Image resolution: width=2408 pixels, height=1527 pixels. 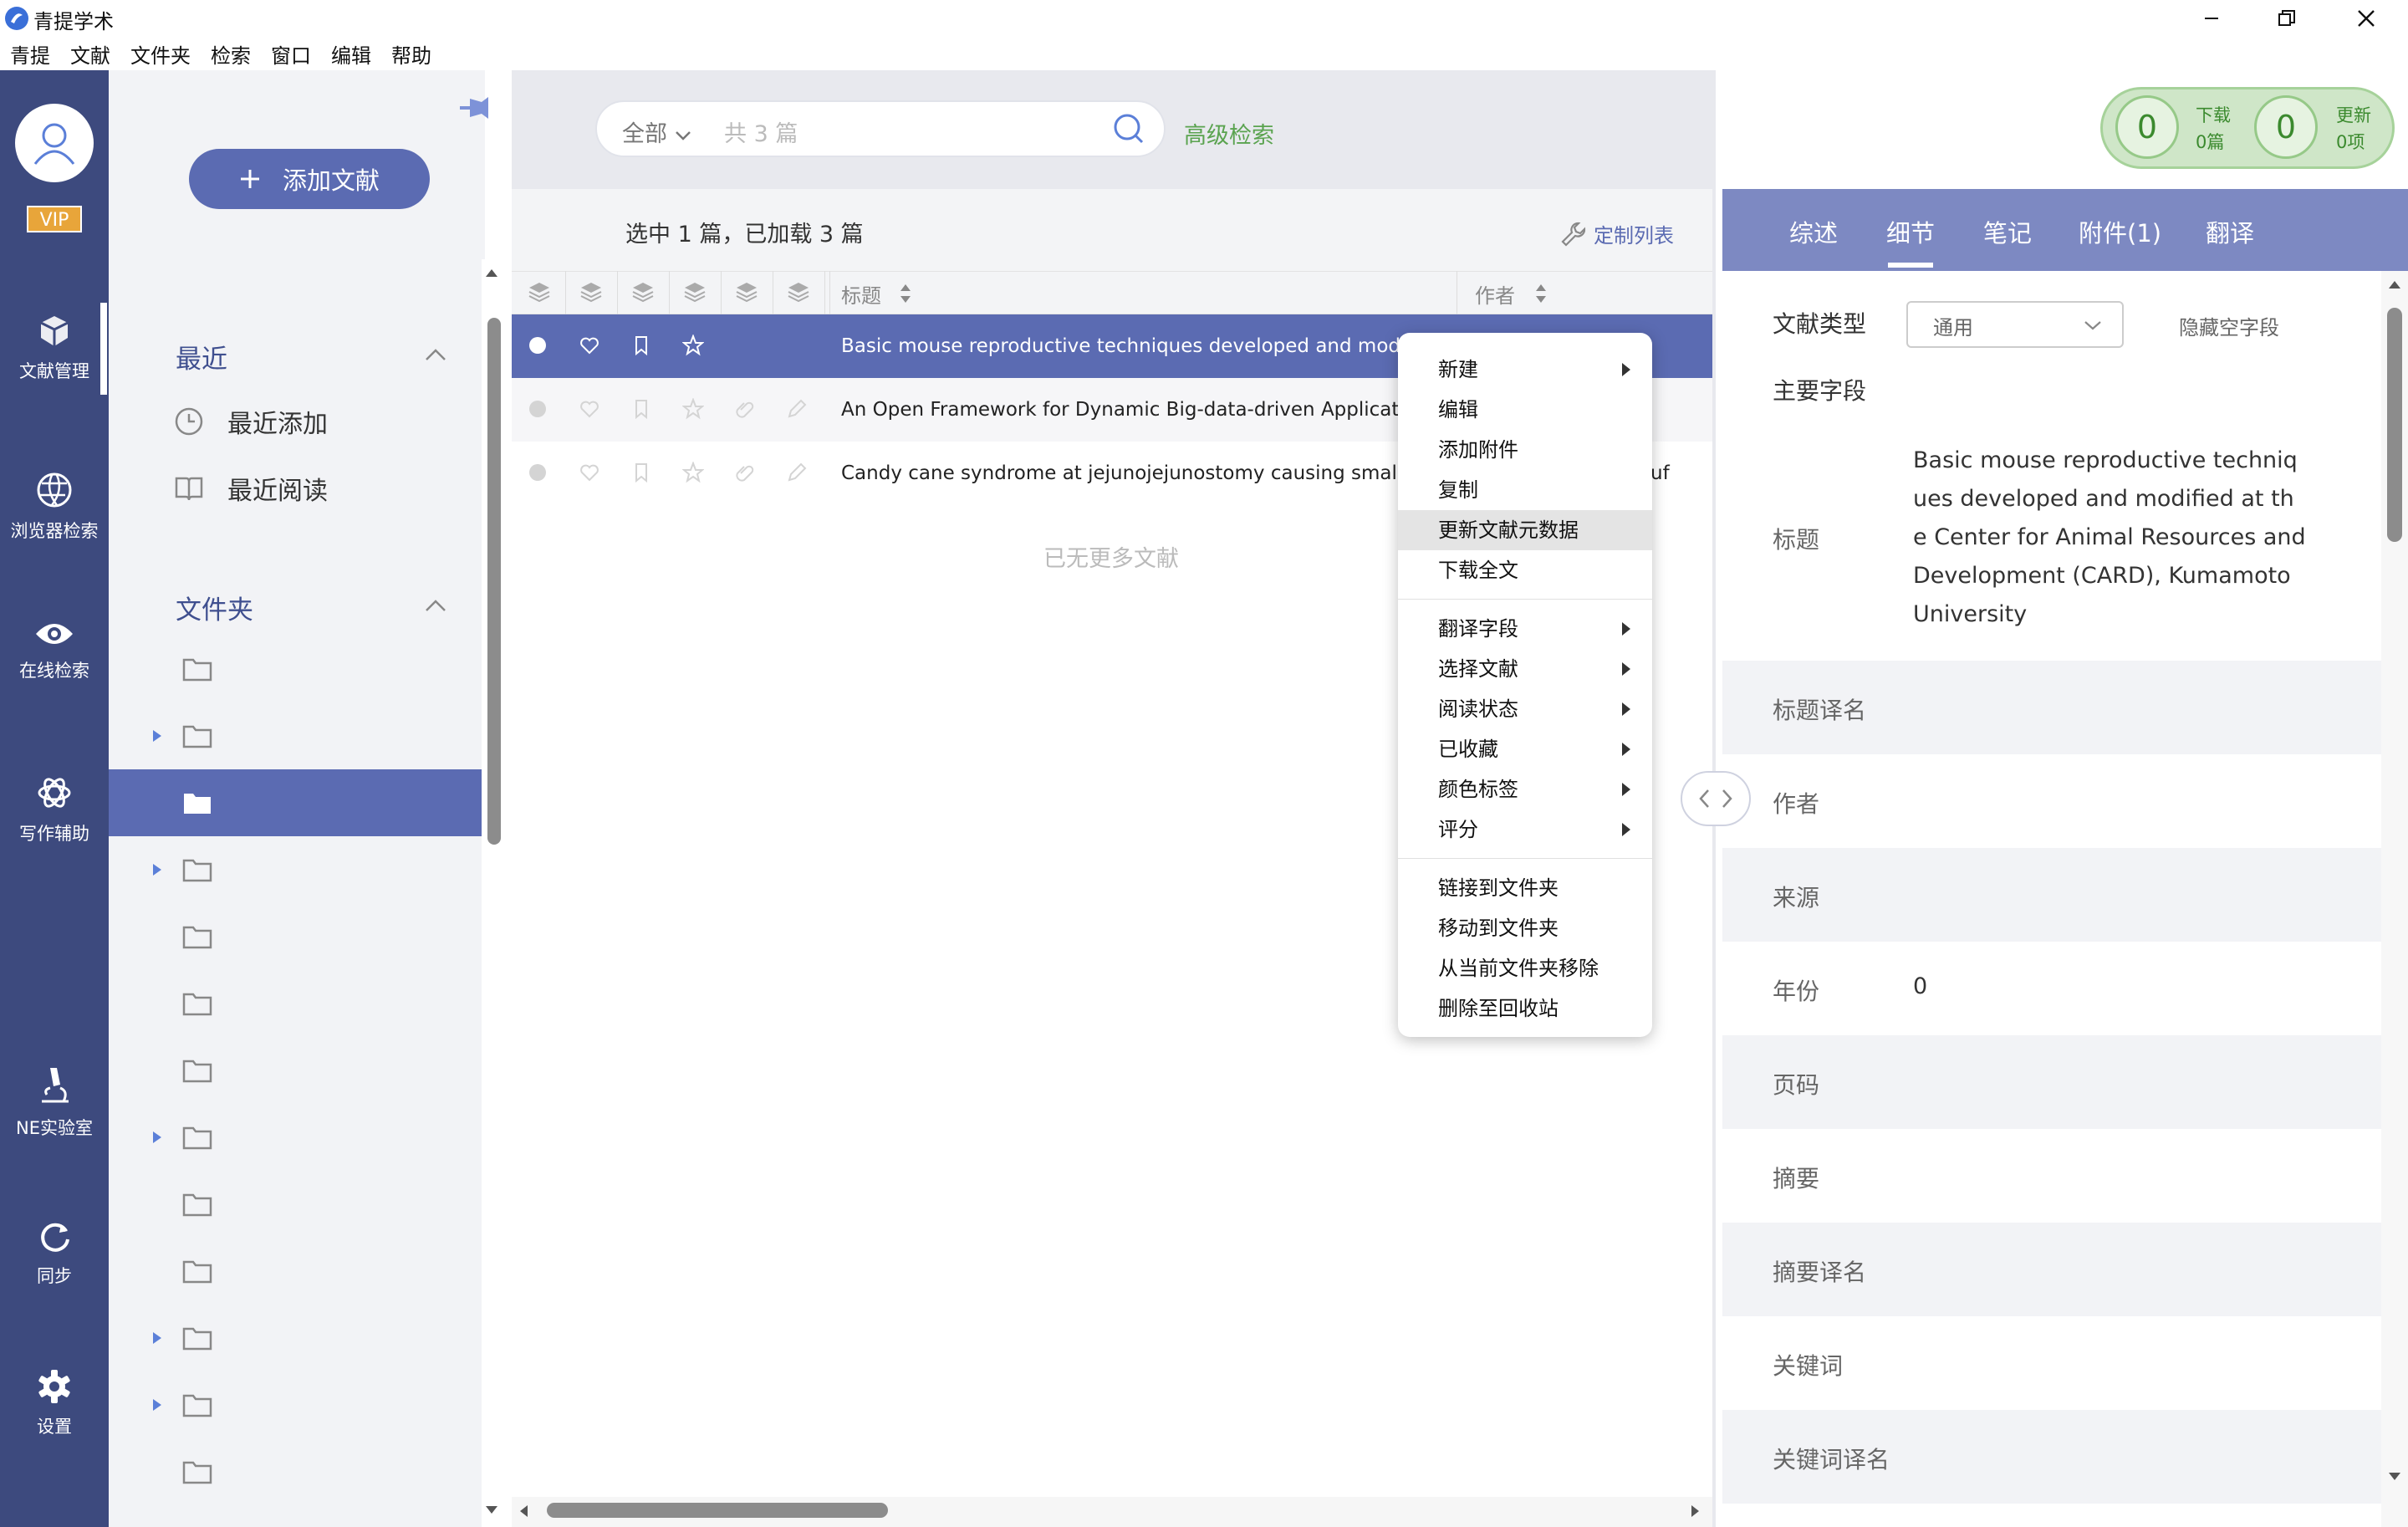 I want to click on scroll-right-arrow-icon, so click(x=1696, y=1511).